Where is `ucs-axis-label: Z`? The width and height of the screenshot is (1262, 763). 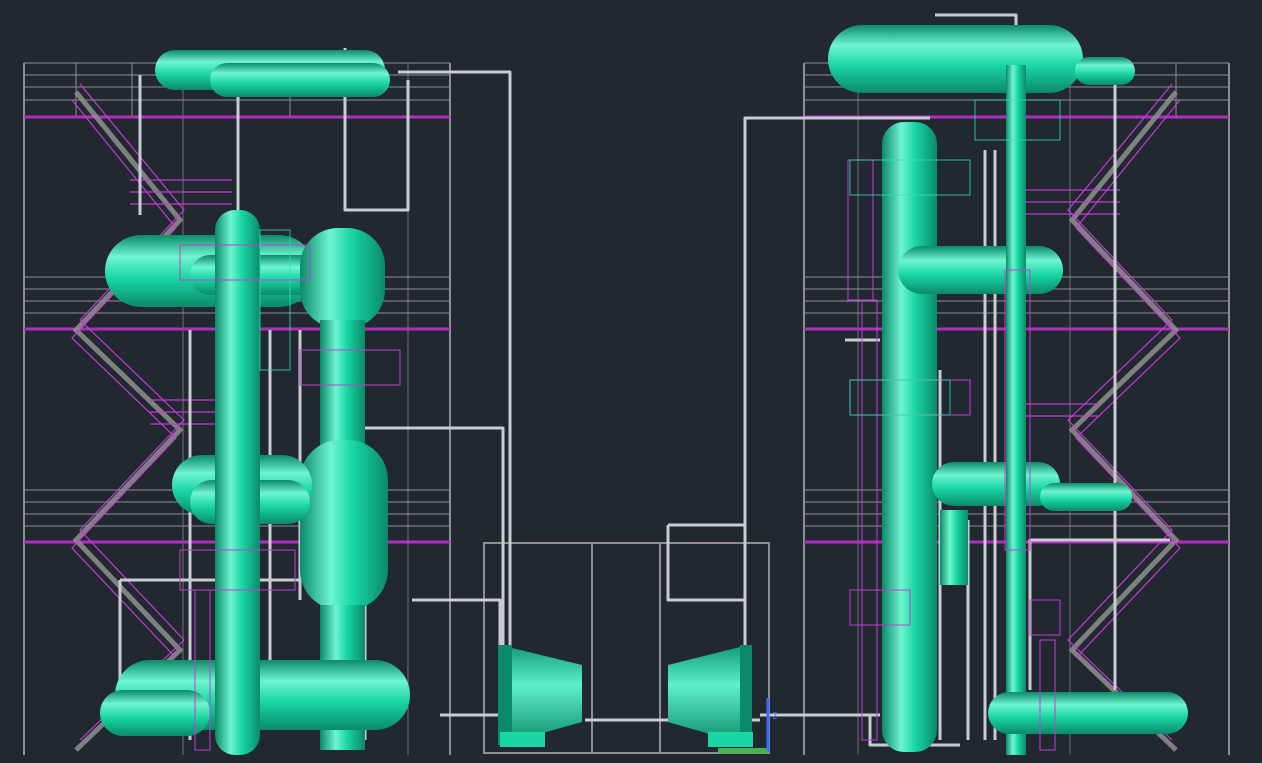 ucs-axis-label: Z is located at coordinates (775, 717).